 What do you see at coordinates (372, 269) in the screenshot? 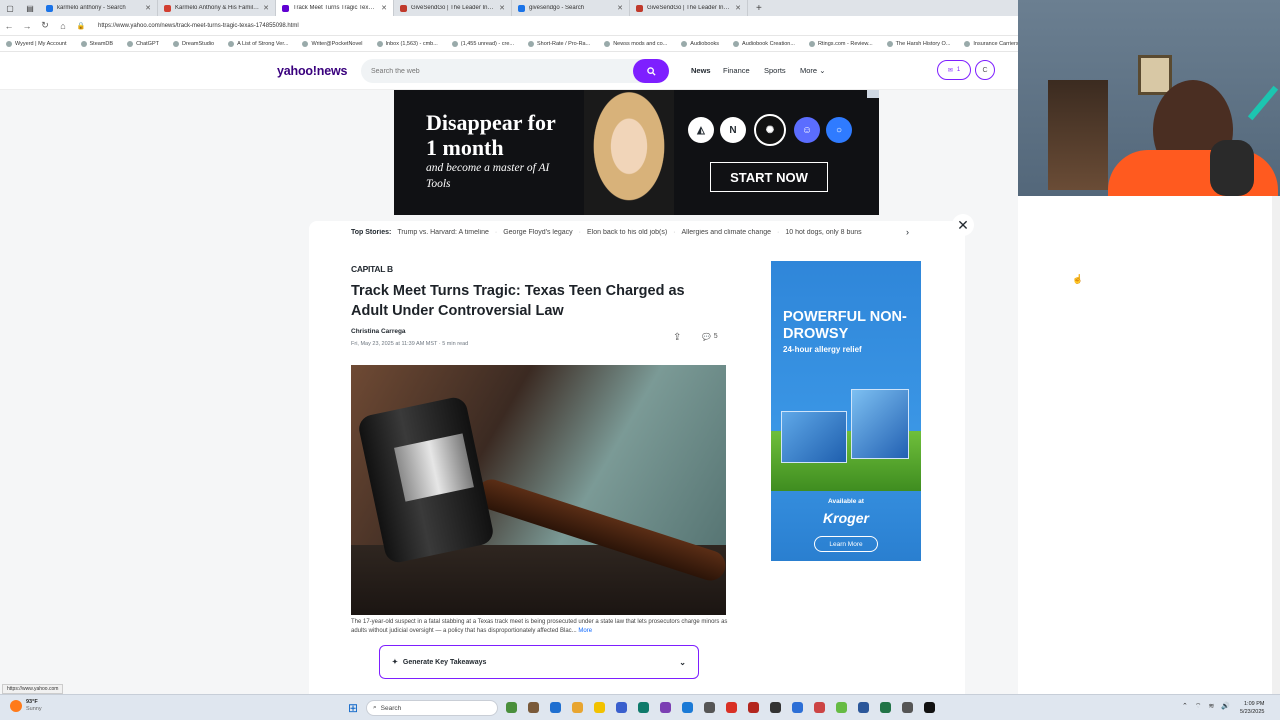
I see `publisher-logo: CAPITAL B` at bounding box center [372, 269].